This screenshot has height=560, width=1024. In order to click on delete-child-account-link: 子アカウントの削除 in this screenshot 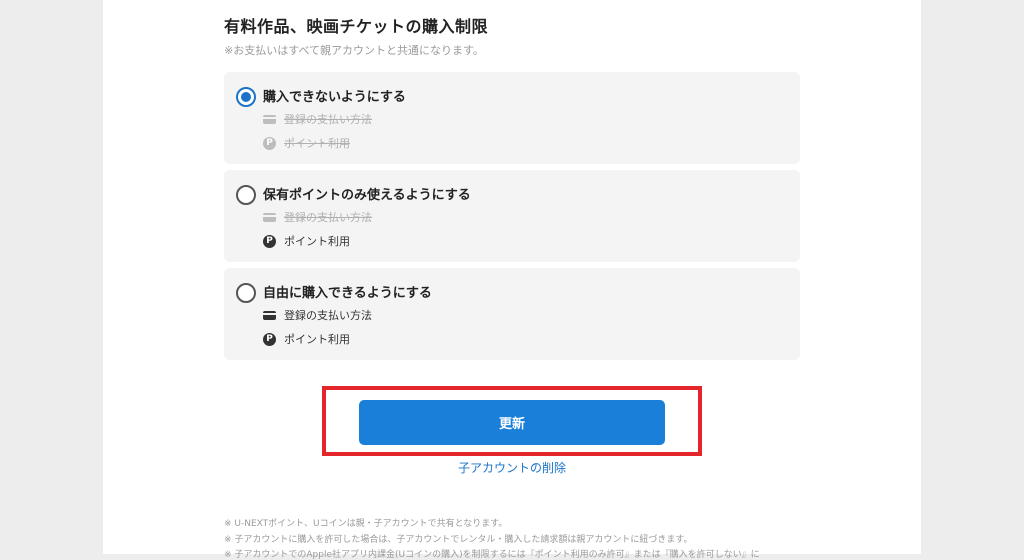, I will do `click(512, 467)`.